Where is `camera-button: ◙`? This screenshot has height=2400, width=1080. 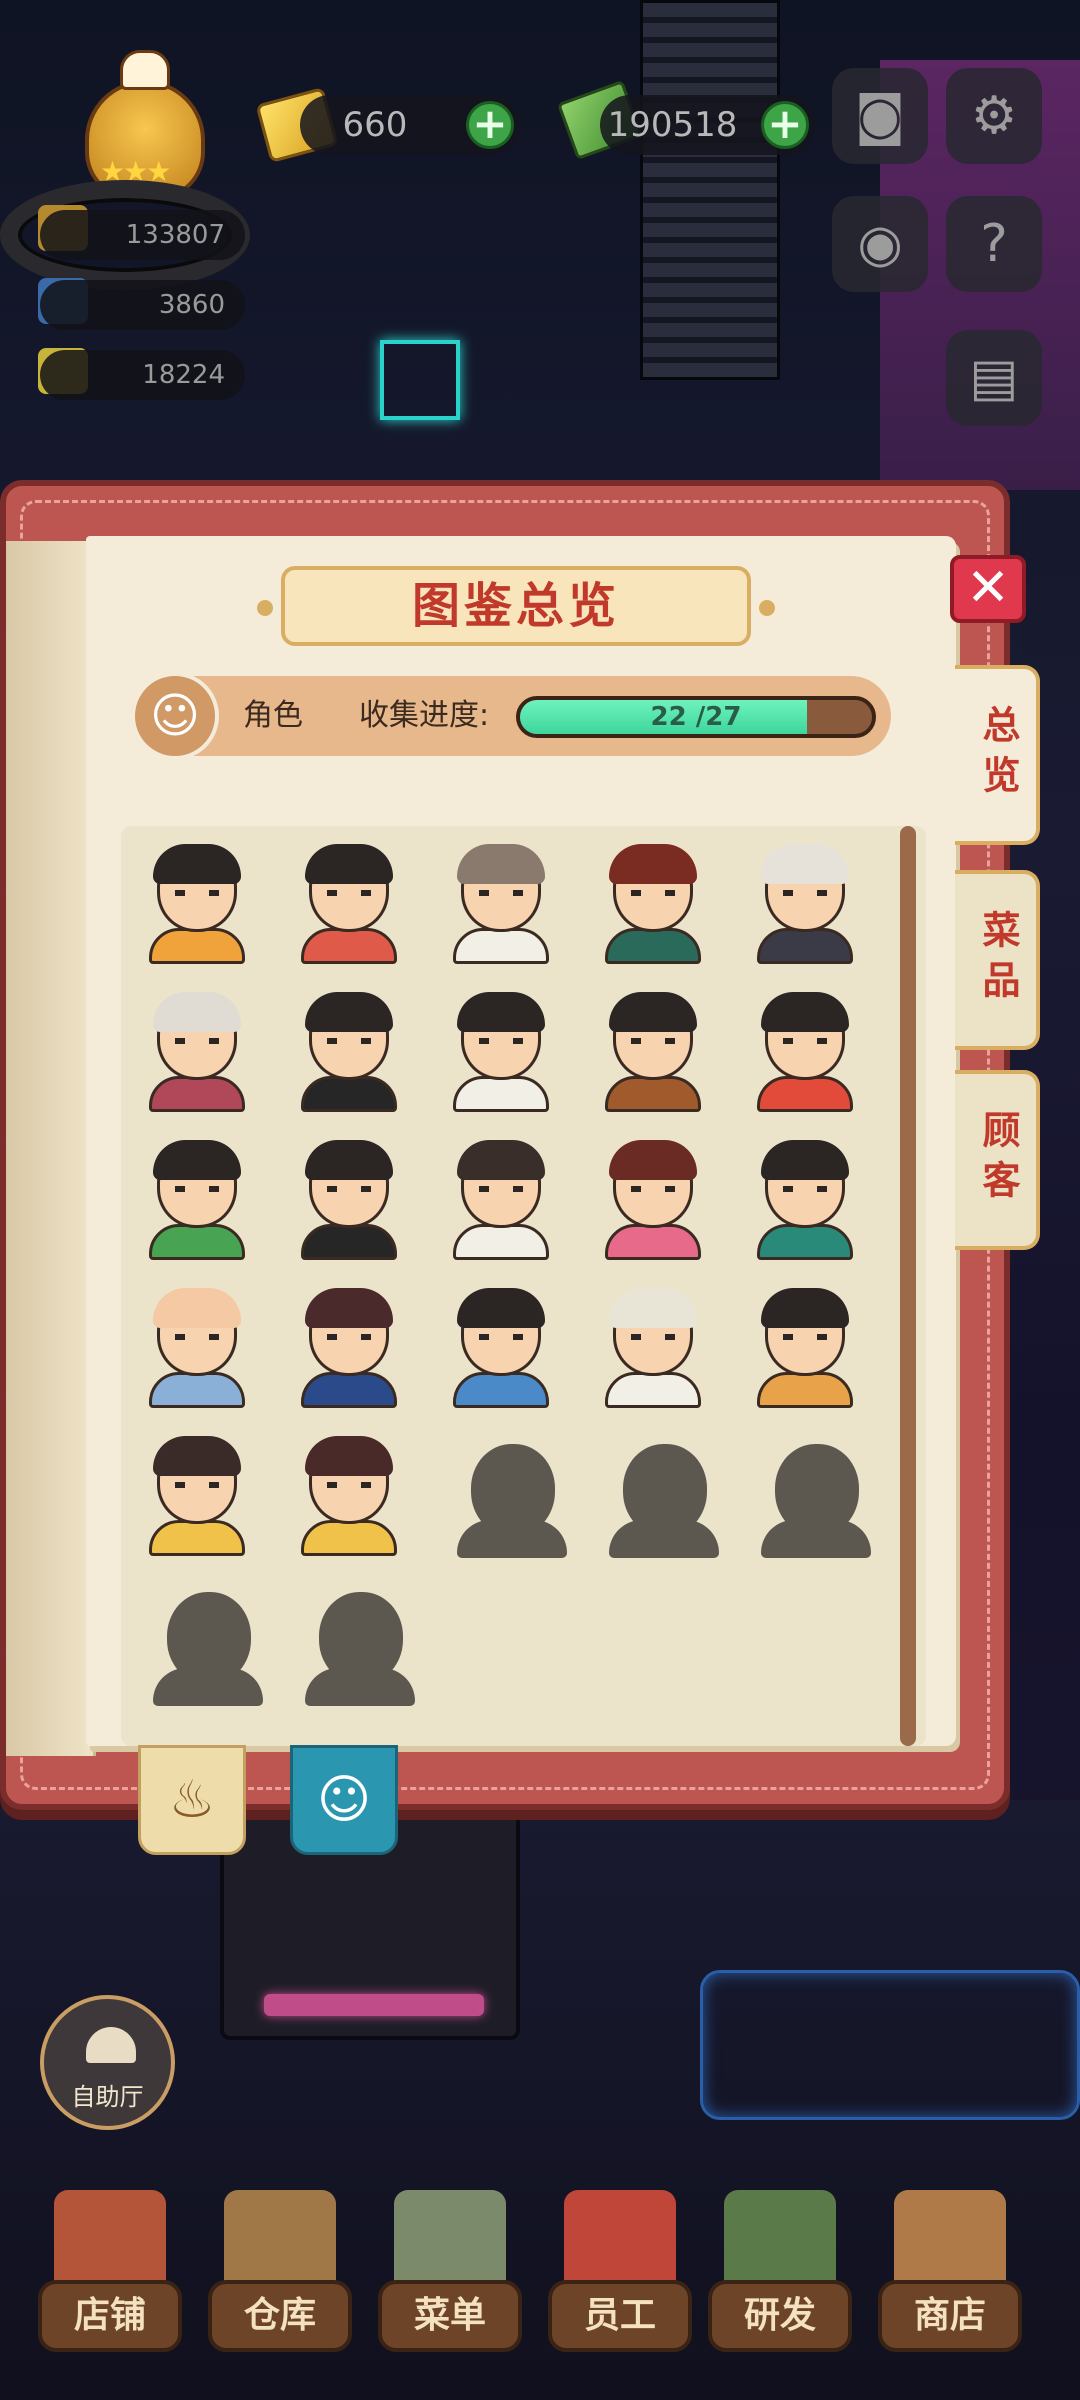 camera-button: ◙ is located at coordinates (880, 116).